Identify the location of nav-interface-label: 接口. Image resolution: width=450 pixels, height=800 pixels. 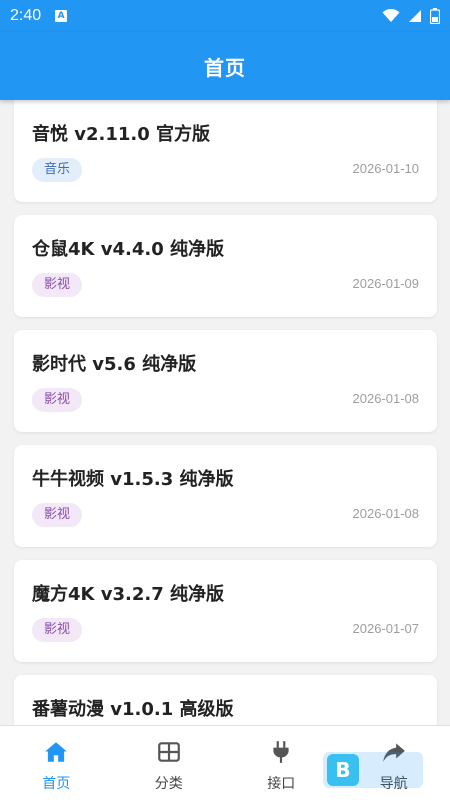
(281, 784).